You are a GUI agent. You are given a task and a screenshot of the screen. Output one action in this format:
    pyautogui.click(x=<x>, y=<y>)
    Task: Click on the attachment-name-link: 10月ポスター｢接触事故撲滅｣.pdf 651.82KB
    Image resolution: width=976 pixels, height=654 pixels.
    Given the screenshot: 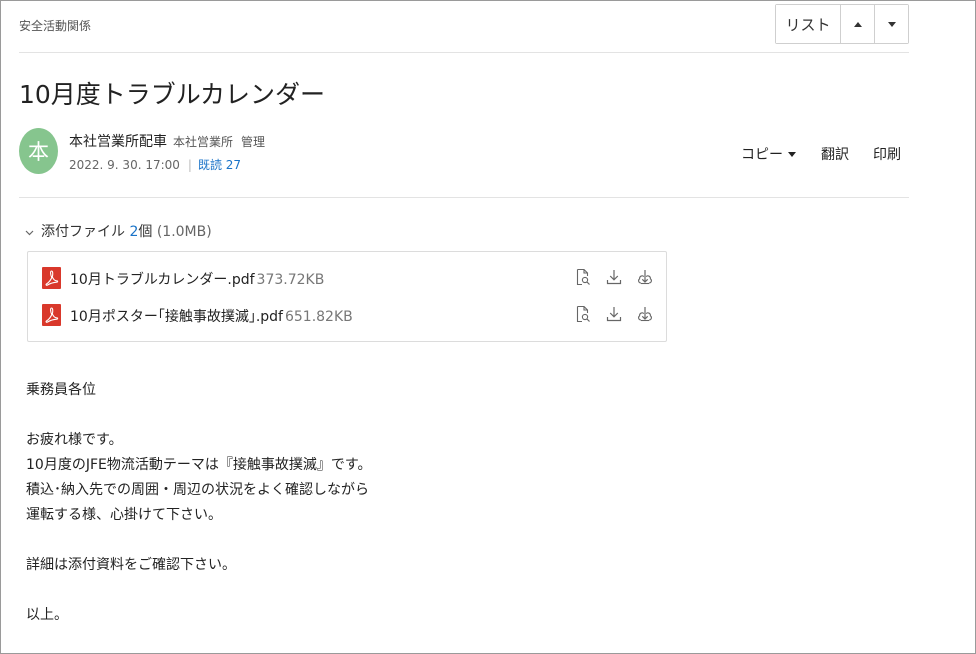 What is the action you would take?
    pyautogui.click(x=211, y=316)
    